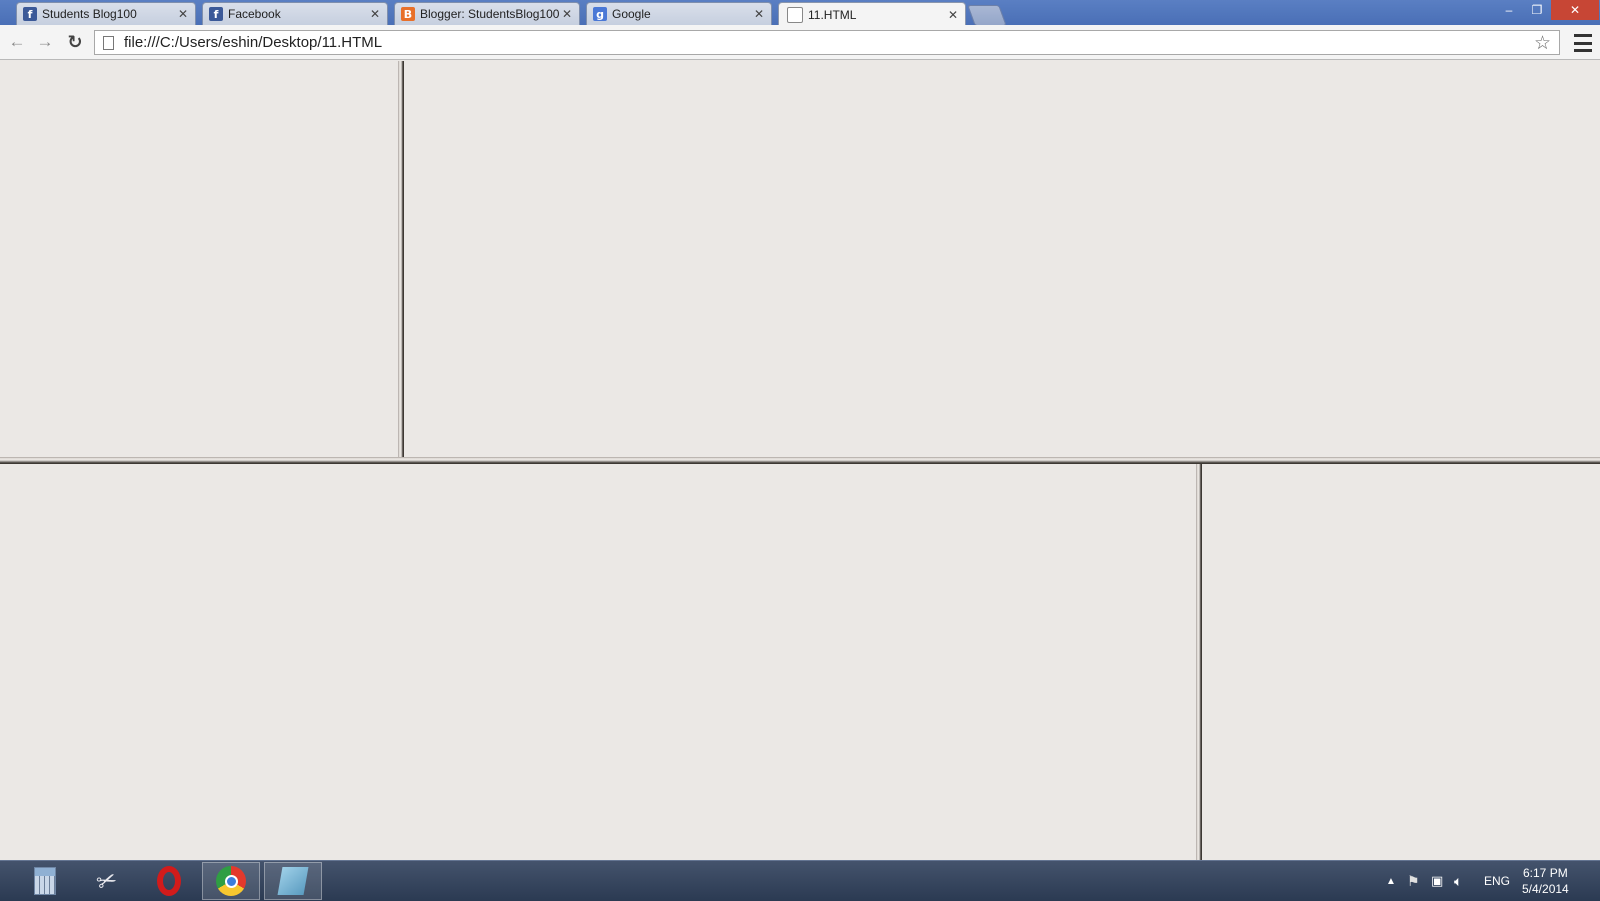  Describe the element at coordinates (1545, 889) in the screenshot. I see `clock-date: 5/4/2014` at that location.